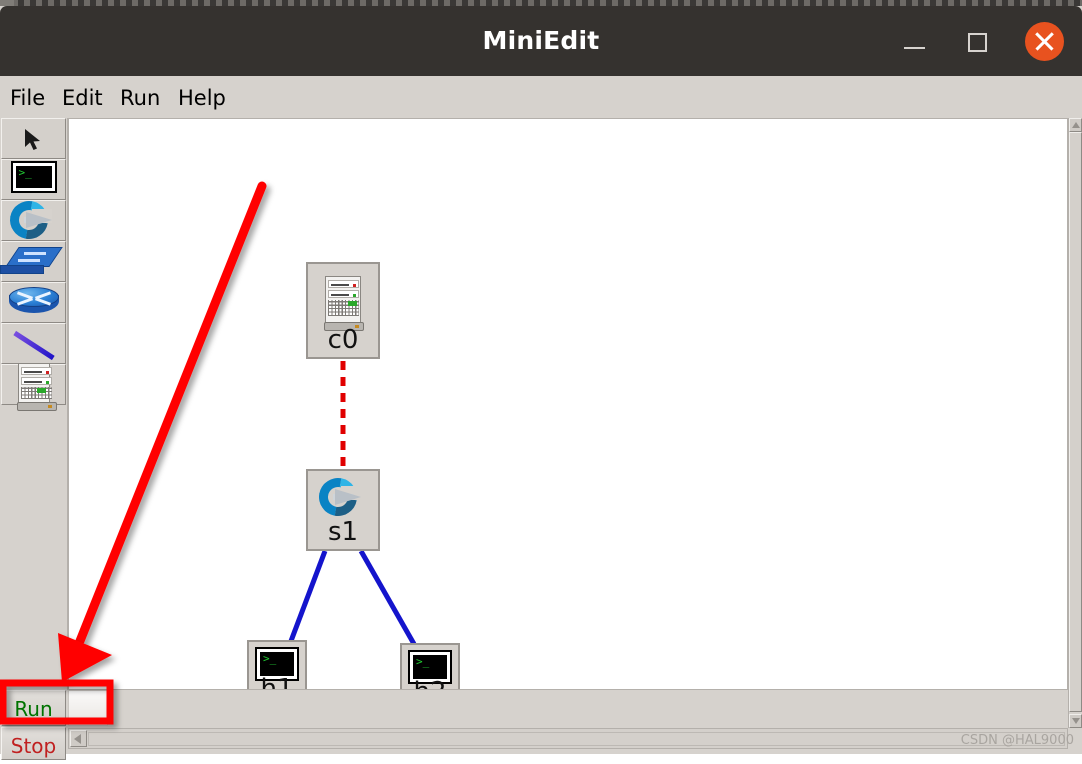 This screenshot has height=764, width=1082. I want to click on host-tool-button, so click(33, 179).